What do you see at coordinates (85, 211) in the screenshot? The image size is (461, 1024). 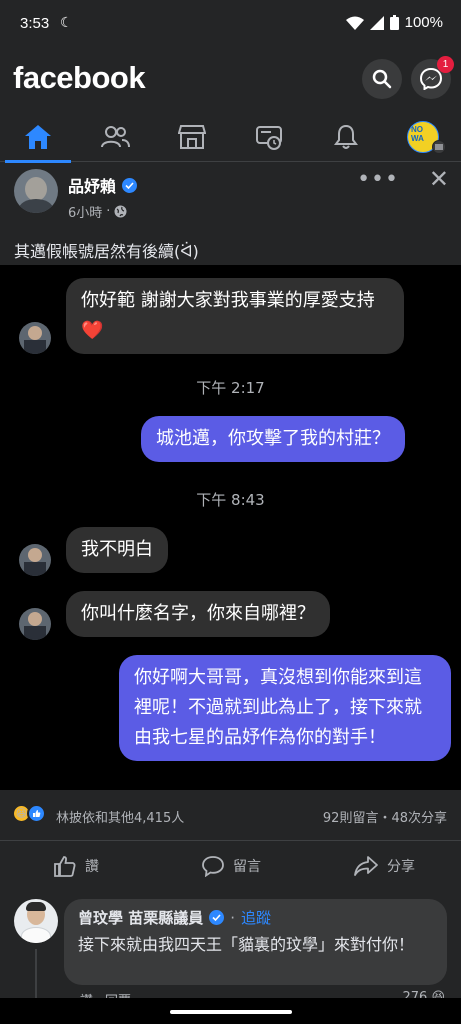 I see `post-time: 6小時` at bounding box center [85, 211].